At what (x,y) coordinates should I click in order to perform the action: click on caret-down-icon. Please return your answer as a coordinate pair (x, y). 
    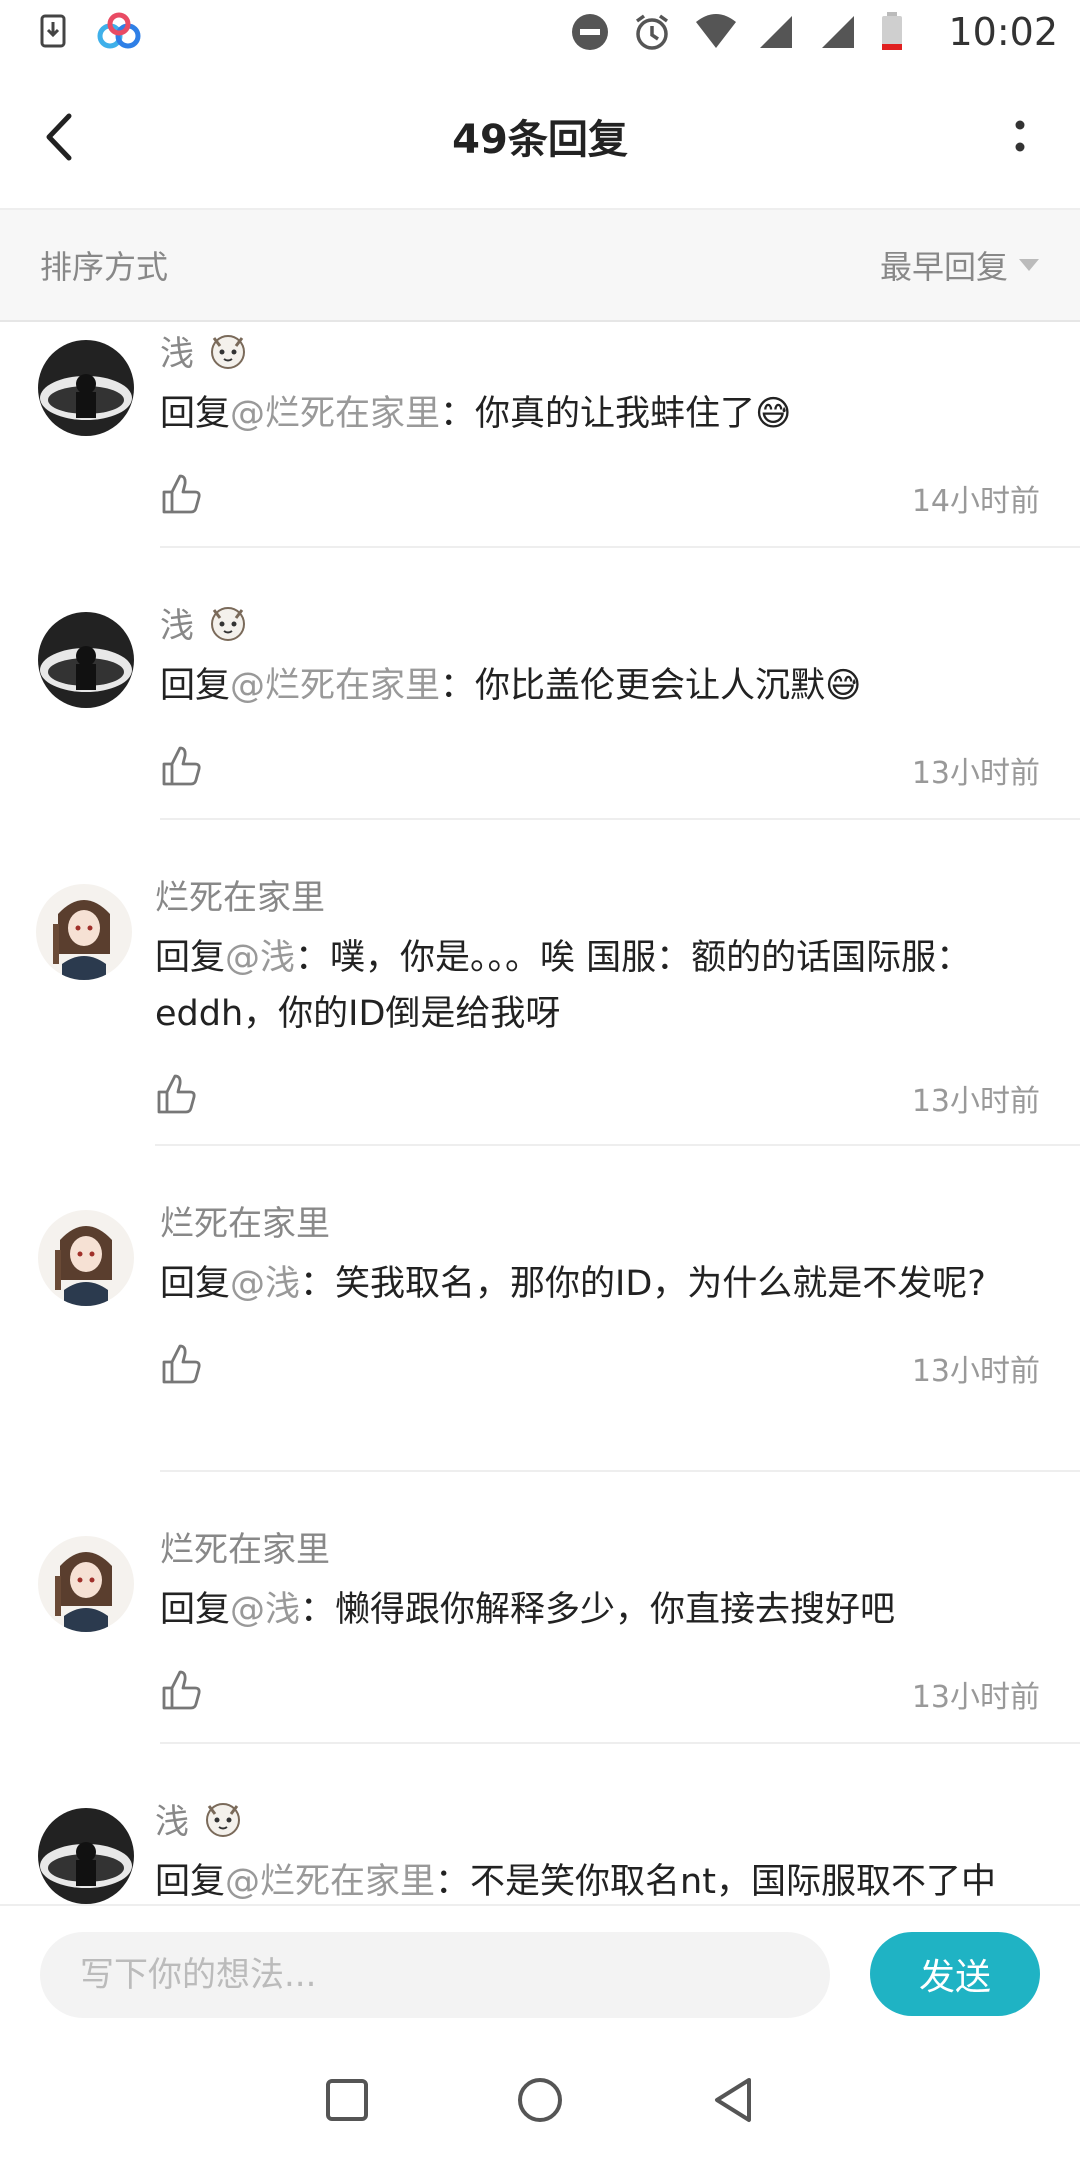
    Looking at the image, I should click on (1029, 265).